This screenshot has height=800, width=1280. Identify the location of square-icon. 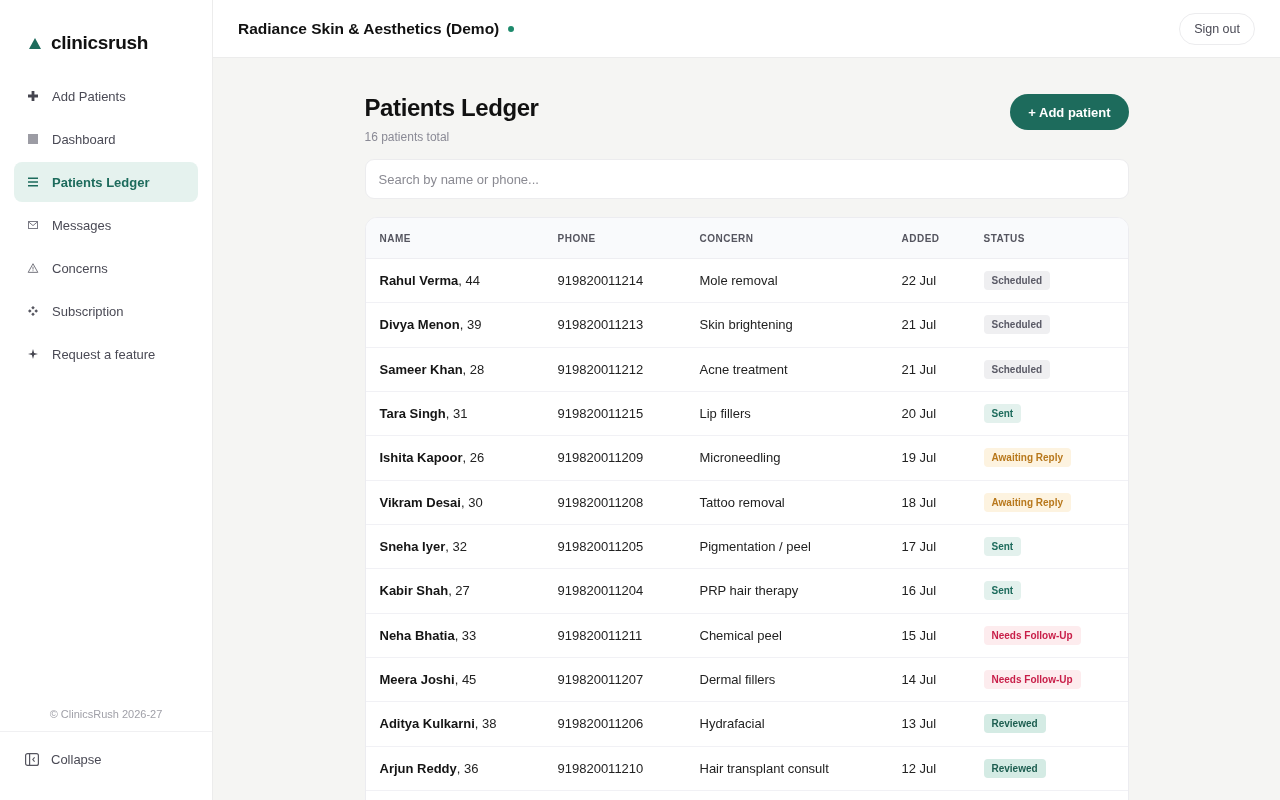
(33, 139).